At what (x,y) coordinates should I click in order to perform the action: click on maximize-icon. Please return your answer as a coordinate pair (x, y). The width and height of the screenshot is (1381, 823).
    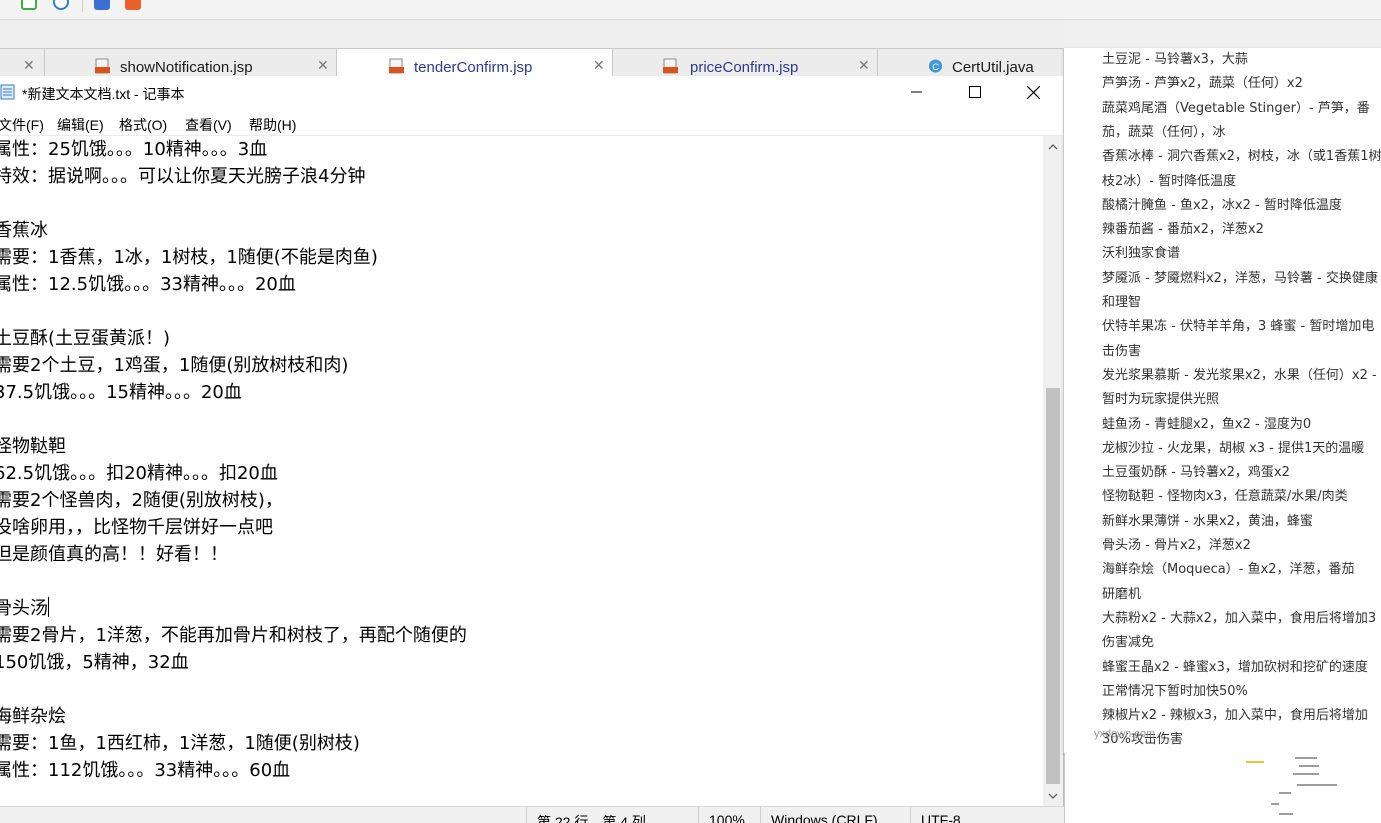
    Looking at the image, I should click on (975, 92).